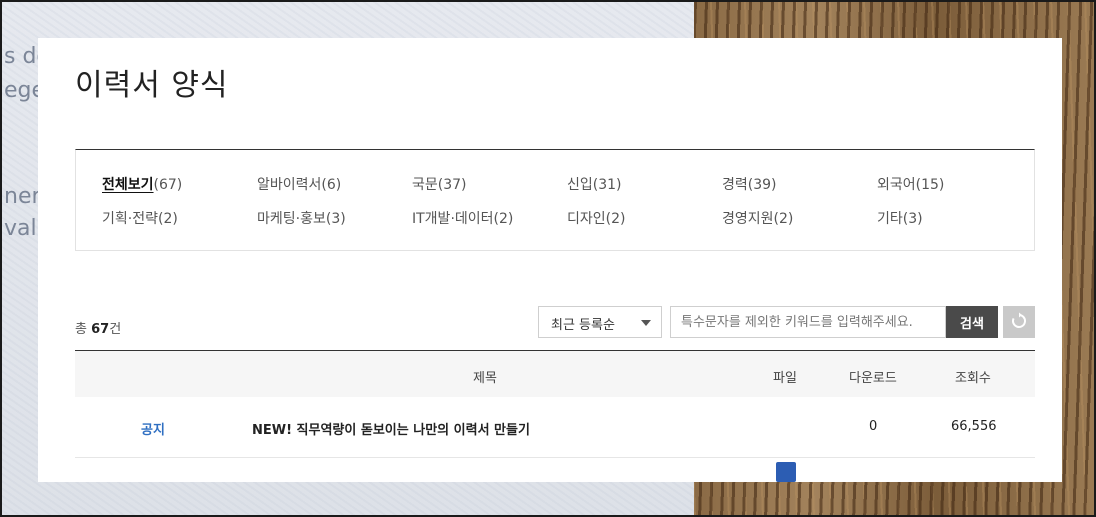 This screenshot has height=517, width=1096. I want to click on category-count: (67), so click(168, 185).